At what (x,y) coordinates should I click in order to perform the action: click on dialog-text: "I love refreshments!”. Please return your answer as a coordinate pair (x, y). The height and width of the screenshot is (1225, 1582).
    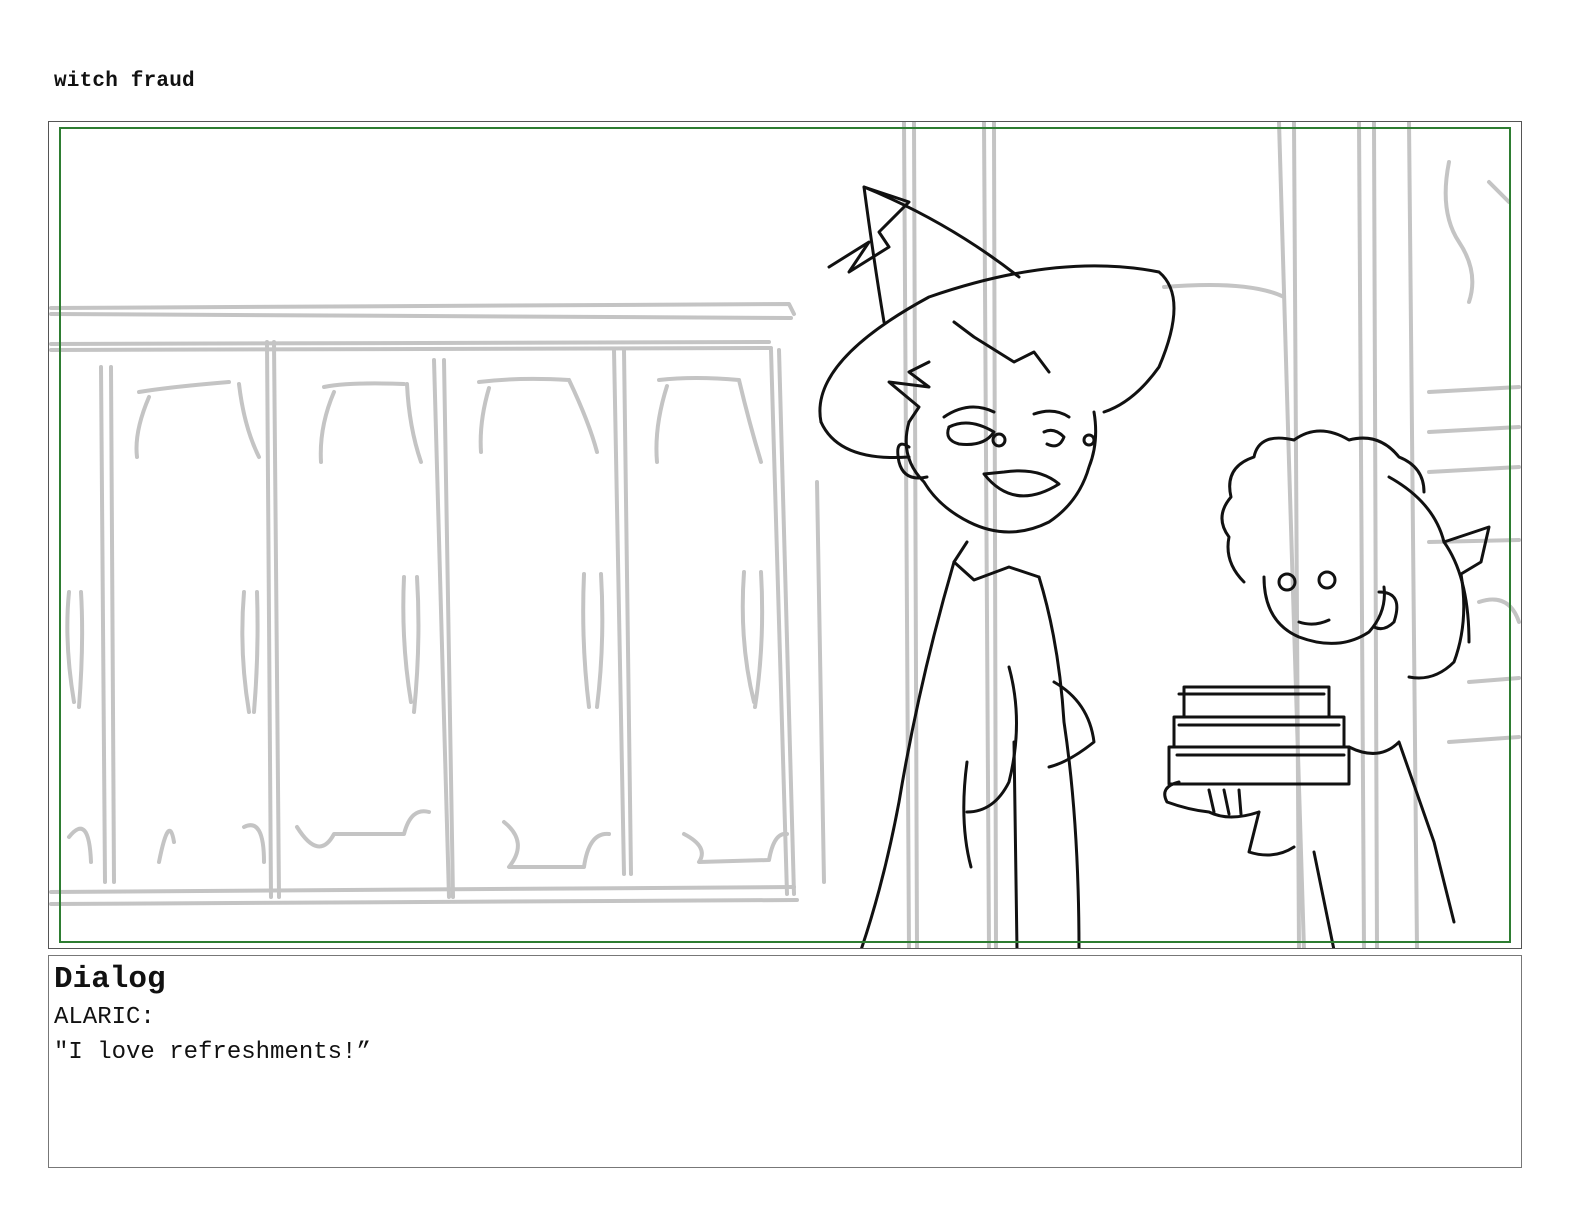
    Looking at the image, I should click on (212, 1052).